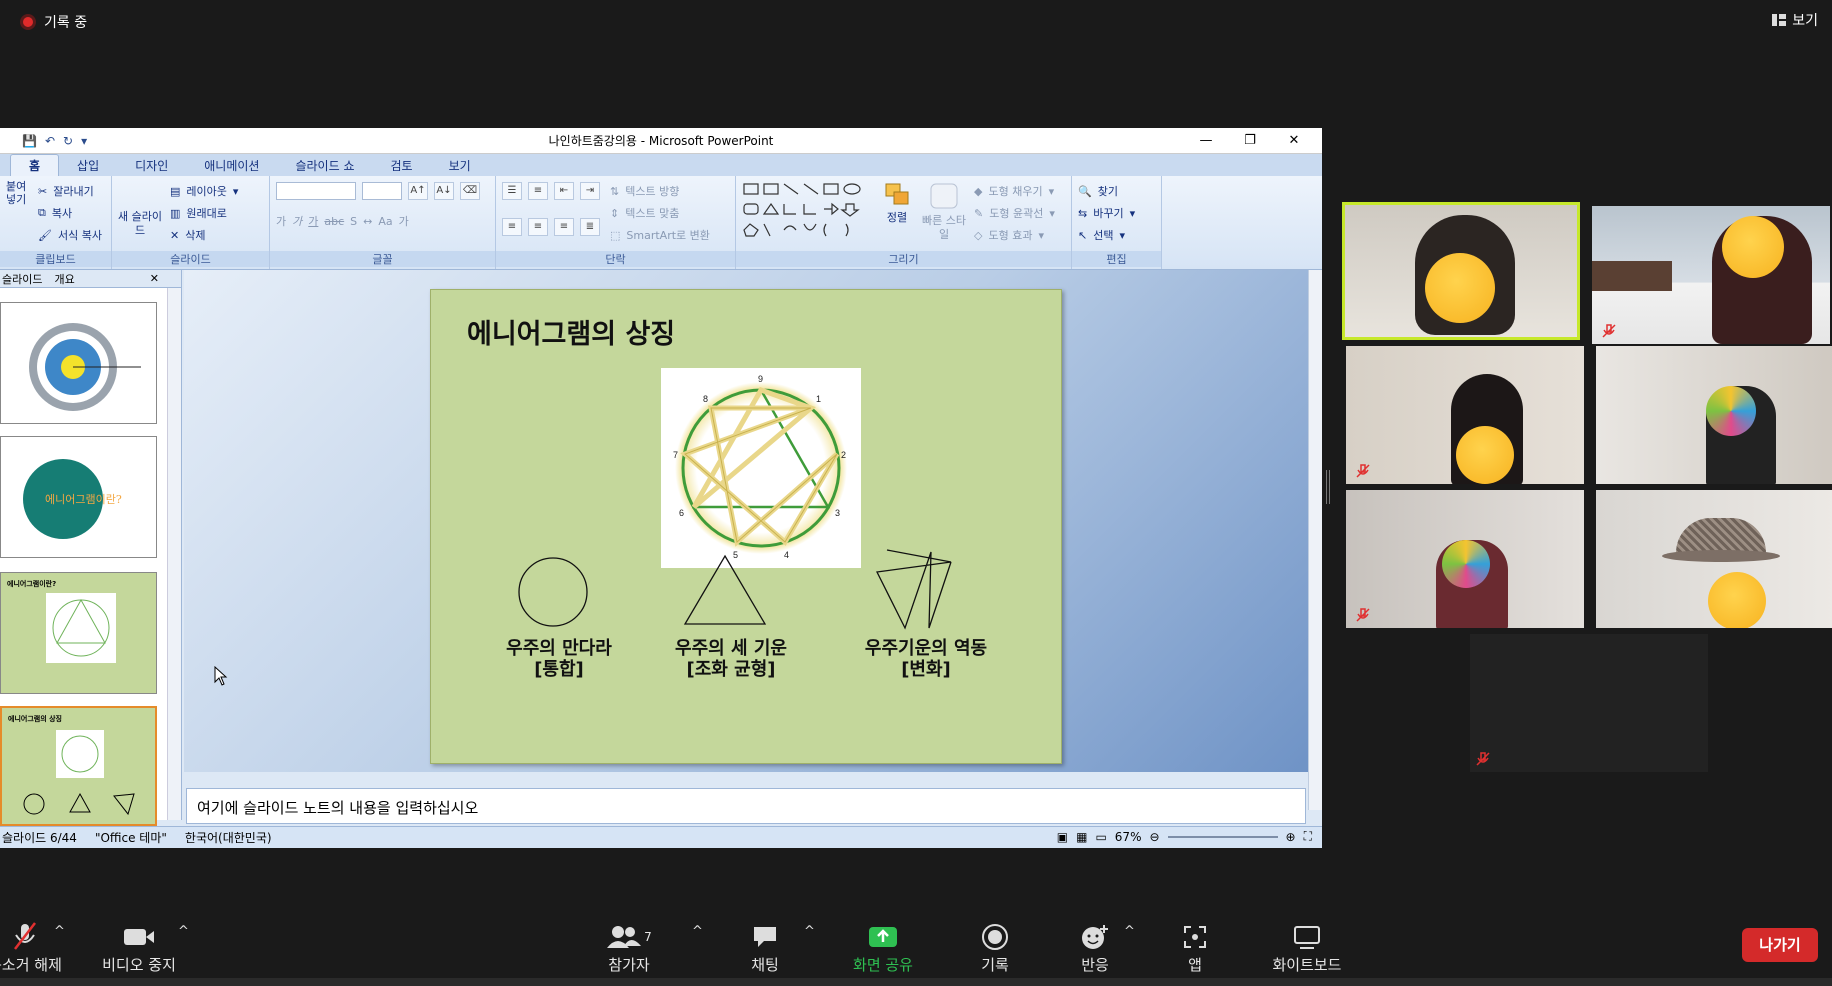  What do you see at coordinates (22, 279) in the screenshot?
I see `tab-slides: 슬라이드` at bounding box center [22, 279].